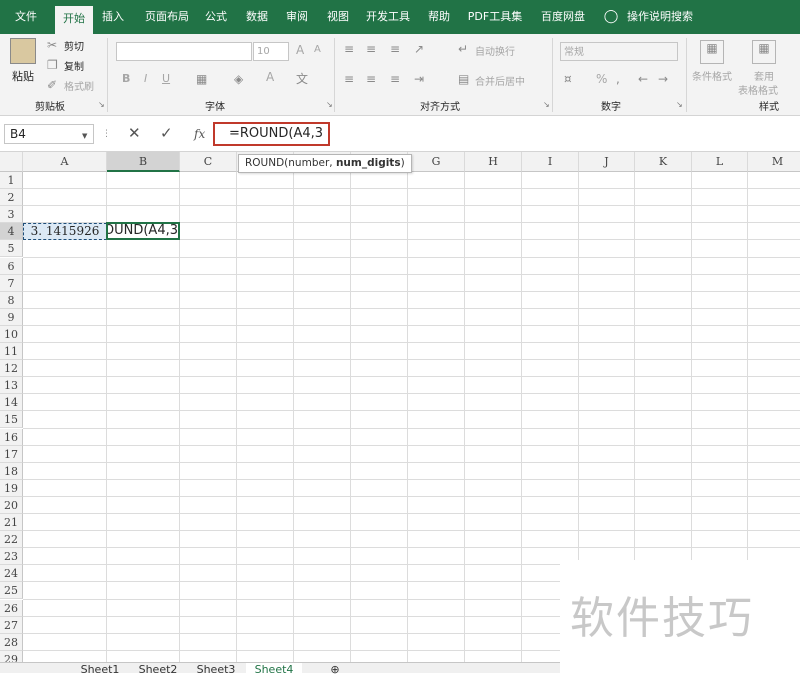 The image size is (800, 674). I want to click on sheet-tab: Sheet2, so click(158, 668).